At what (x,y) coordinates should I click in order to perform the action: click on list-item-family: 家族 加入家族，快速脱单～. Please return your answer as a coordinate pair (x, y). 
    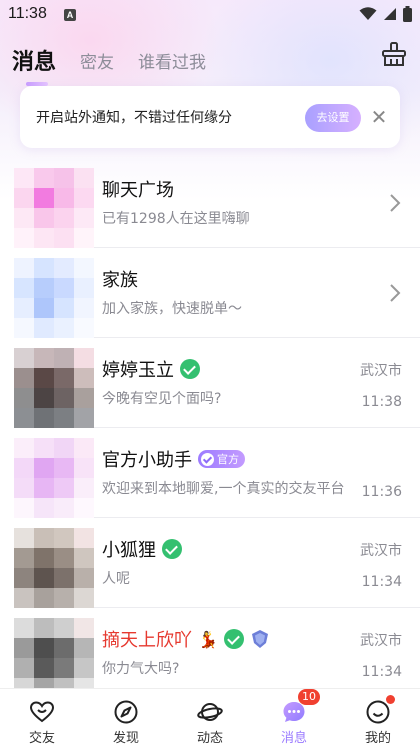
    Looking at the image, I should click on (210, 293).